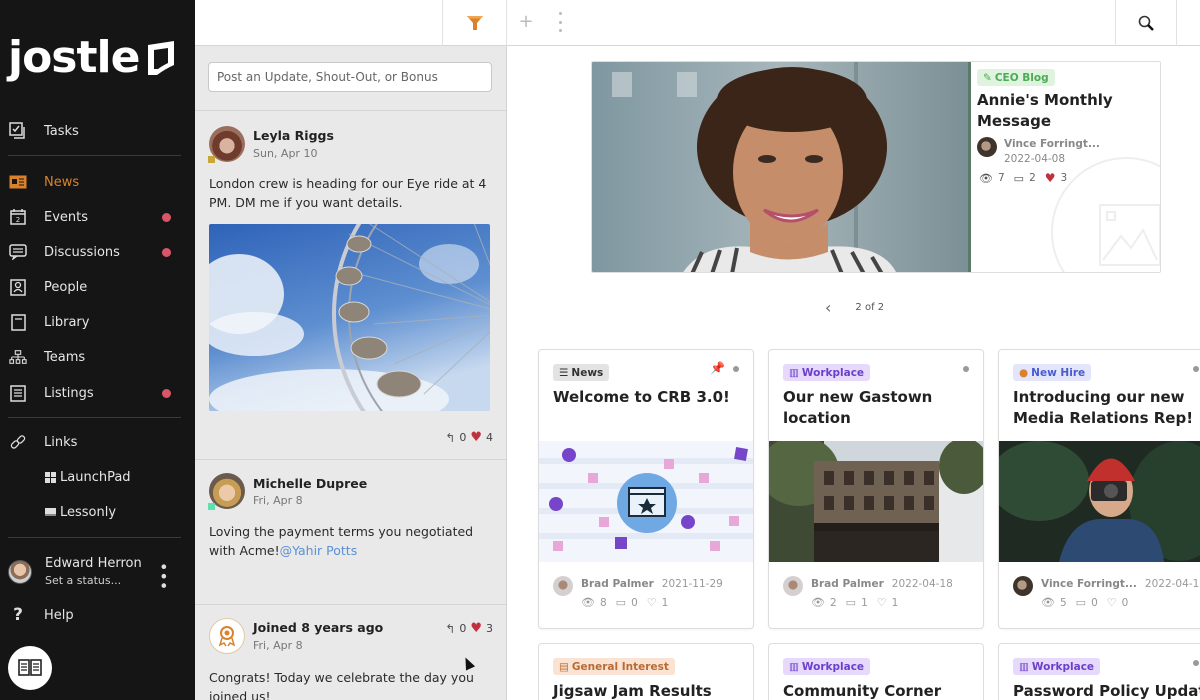  What do you see at coordinates (621, 602) in the screenshot?
I see `comment-icon: ▭` at bounding box center [621, 602].